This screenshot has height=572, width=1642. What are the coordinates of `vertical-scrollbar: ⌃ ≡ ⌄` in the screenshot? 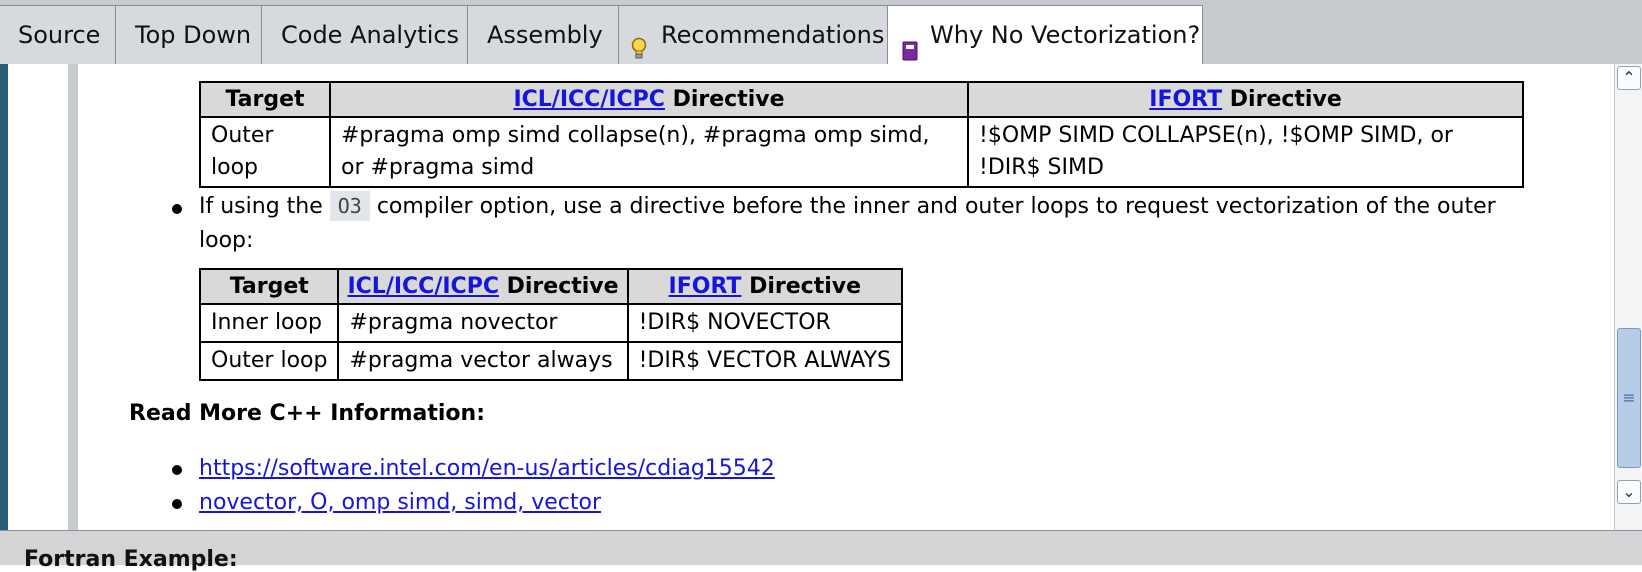 It's located at (1628, 297).